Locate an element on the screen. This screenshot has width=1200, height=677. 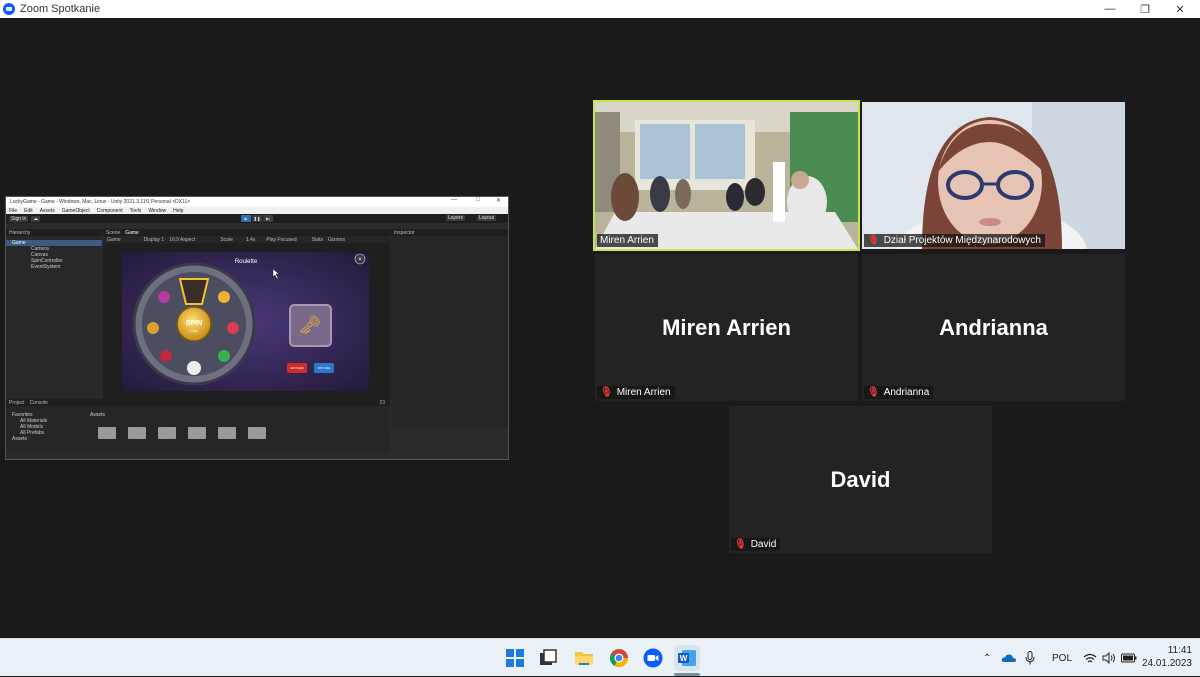
roulette-title: Roulette is located at coordinates (246, 262).